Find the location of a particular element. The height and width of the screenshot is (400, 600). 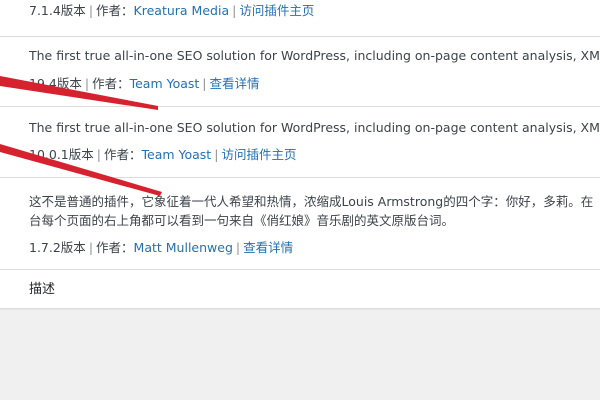

author-link: Matt Mullenweg is located at coordinates (183, 247).